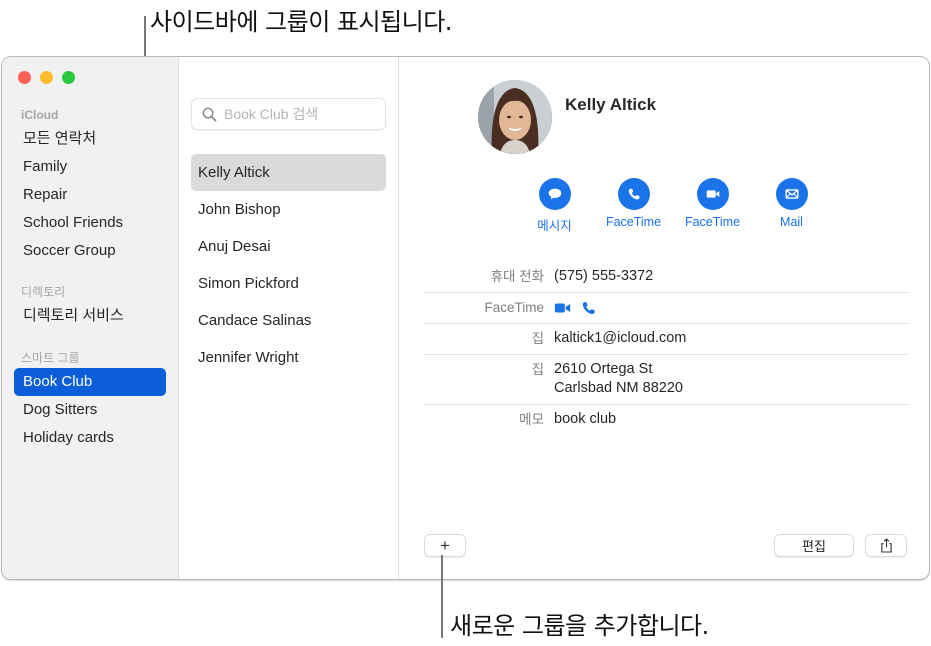 The image size is (931, 646). I want to click on share-button, so click(886, 545).